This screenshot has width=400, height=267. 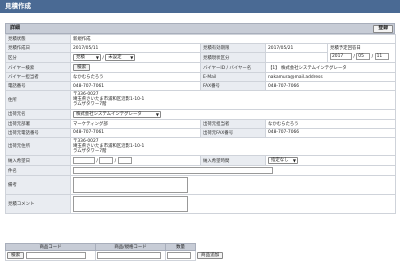 I want to click on valid-label: 見積有効期限, so click(x=233, y=48).